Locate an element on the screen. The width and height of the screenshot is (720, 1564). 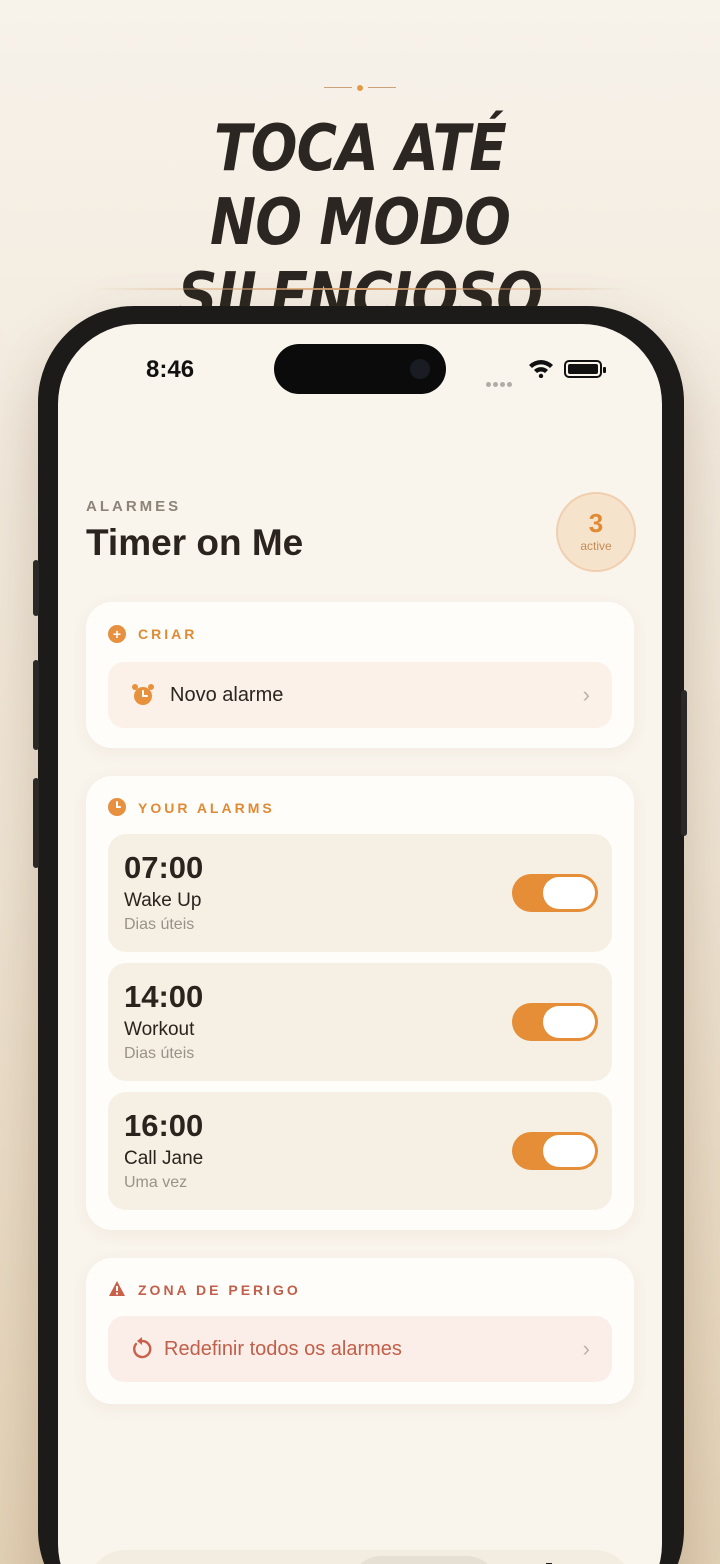
reset-all-alarms-label: Redefinir todos os alarmes is located at coordinates (283, 1349).